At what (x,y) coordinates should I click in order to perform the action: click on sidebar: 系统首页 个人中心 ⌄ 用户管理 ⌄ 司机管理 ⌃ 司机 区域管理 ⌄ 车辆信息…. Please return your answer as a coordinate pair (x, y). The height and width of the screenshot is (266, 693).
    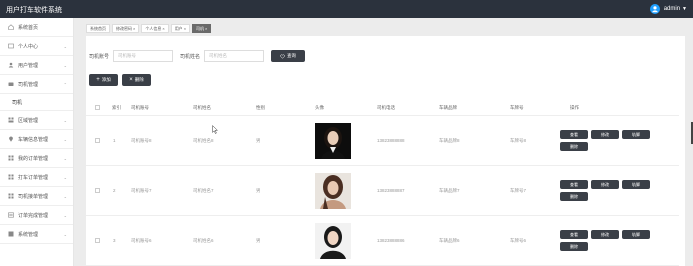
    Looking at the image, I should click on (37, 142).